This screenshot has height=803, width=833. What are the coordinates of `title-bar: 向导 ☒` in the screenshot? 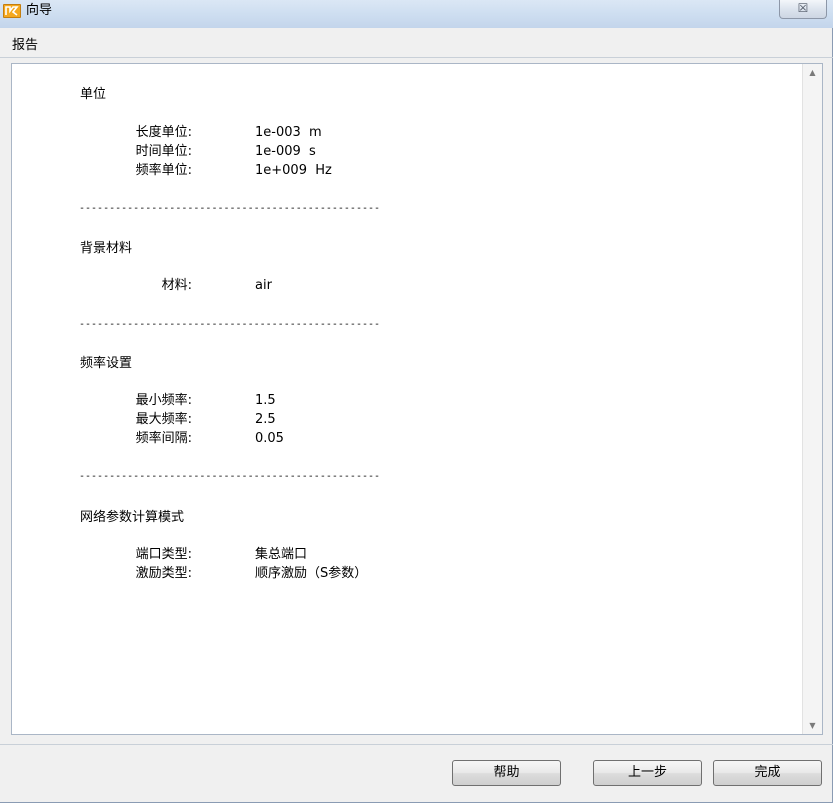 It's located at (416, 14).